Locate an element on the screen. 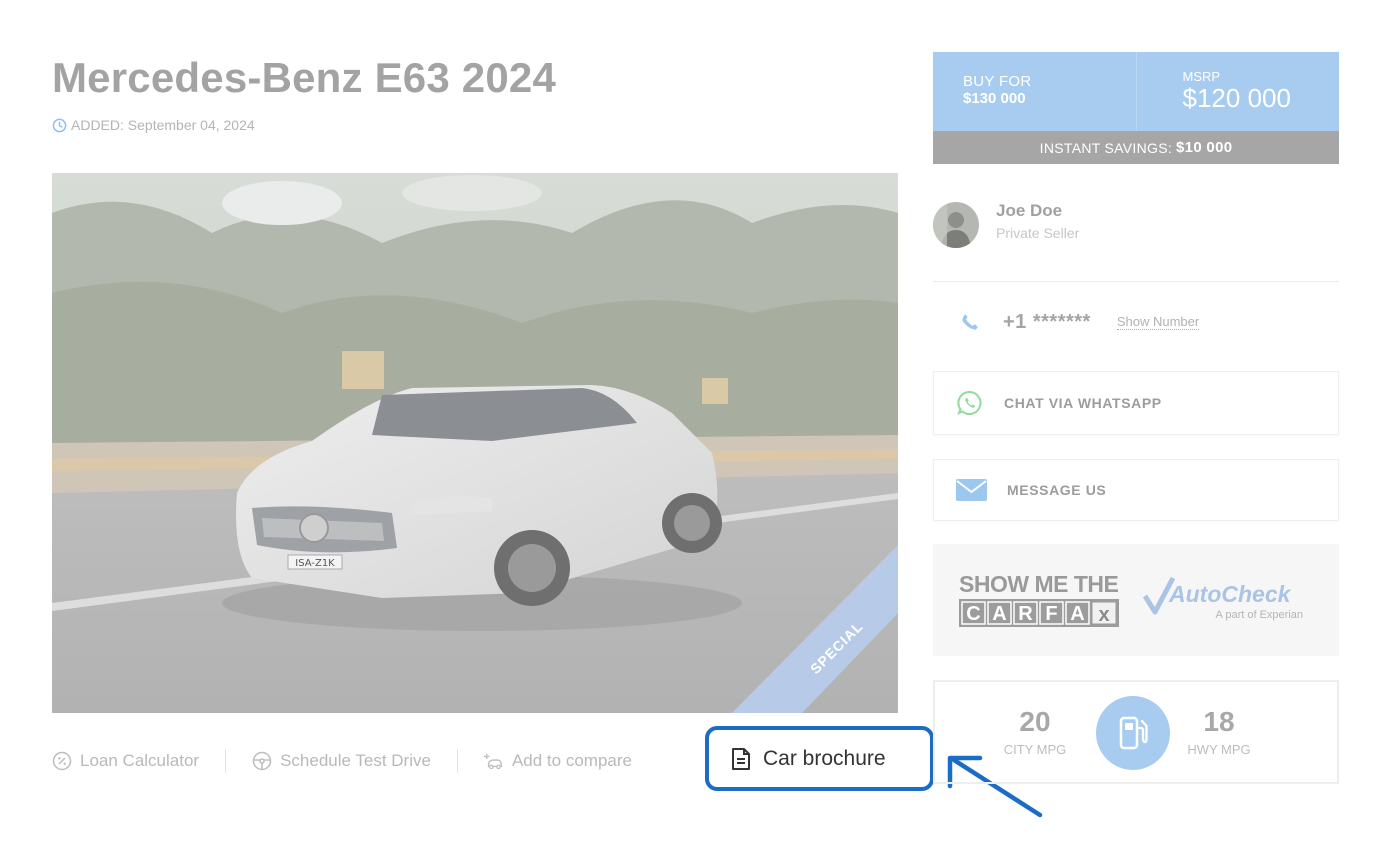 The height and width of the screenshot is (851, 1392). city-mpg: 20 CITY MPG is located at coordinates (1035, 732).